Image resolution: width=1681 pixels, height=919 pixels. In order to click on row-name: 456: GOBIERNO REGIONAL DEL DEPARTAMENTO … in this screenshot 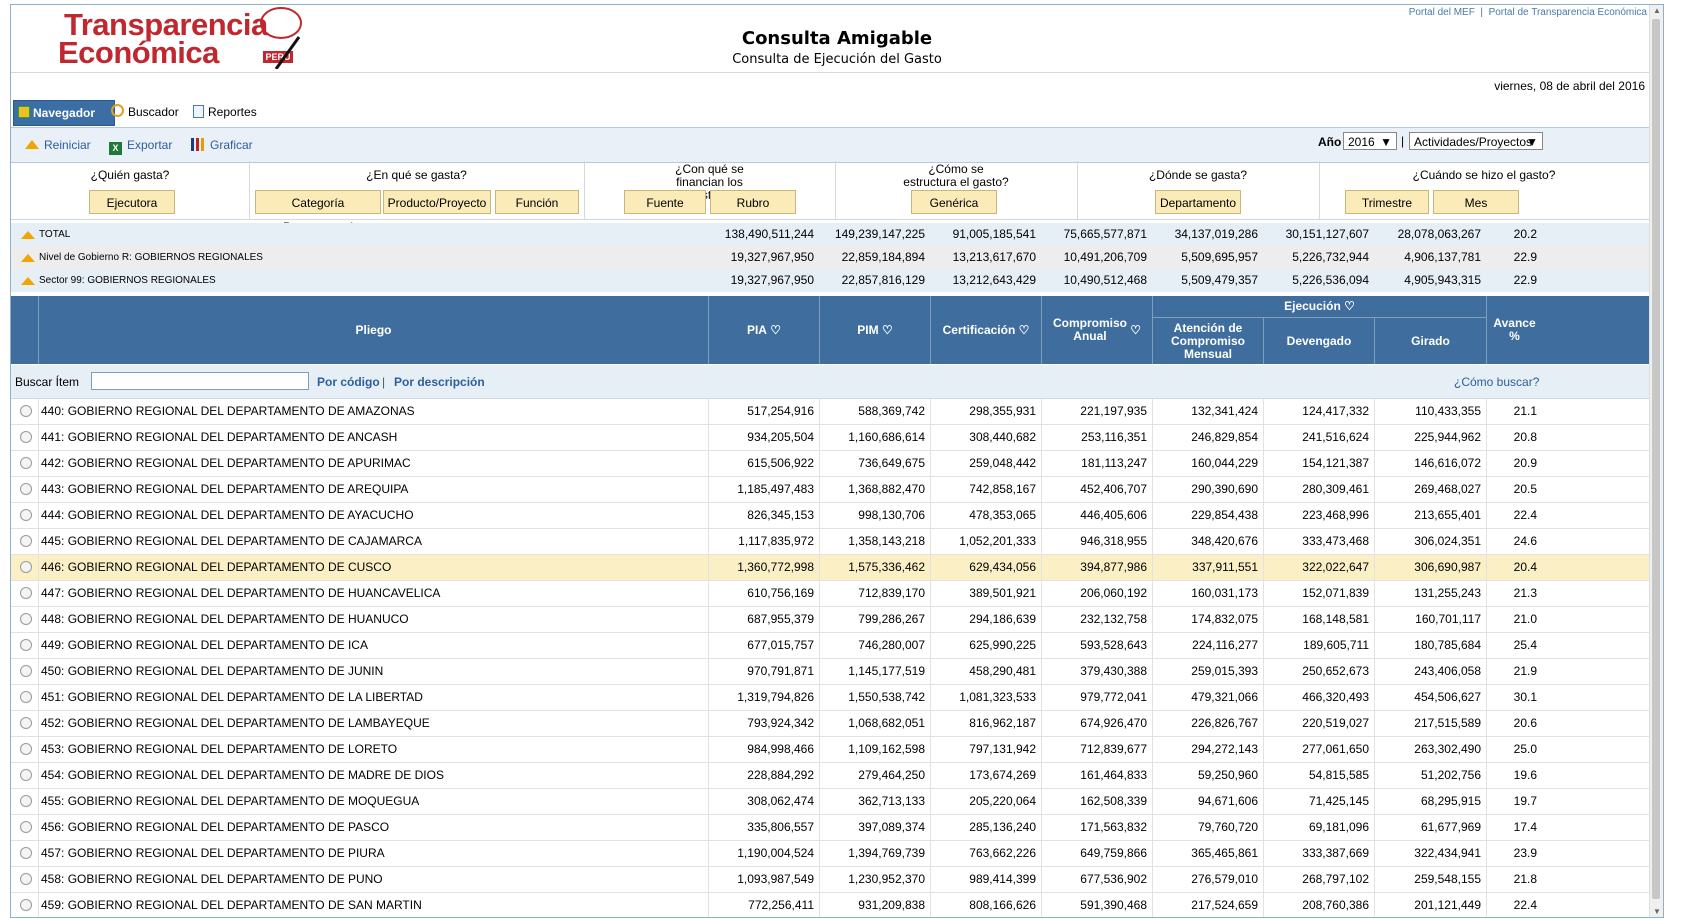, I will do `click(215, 827)`.